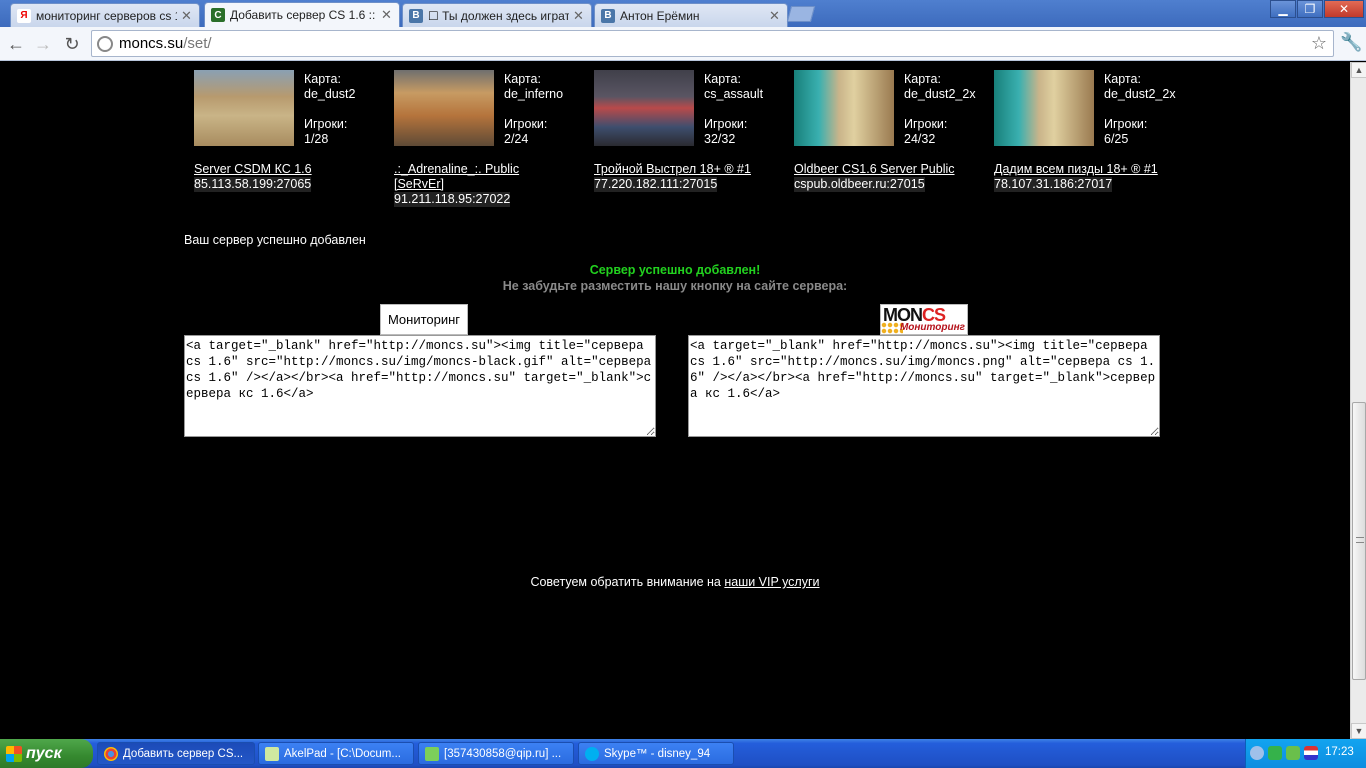  I want to click on taskbar-item-skype: Skype™ - disney_94, so click(656, 753).